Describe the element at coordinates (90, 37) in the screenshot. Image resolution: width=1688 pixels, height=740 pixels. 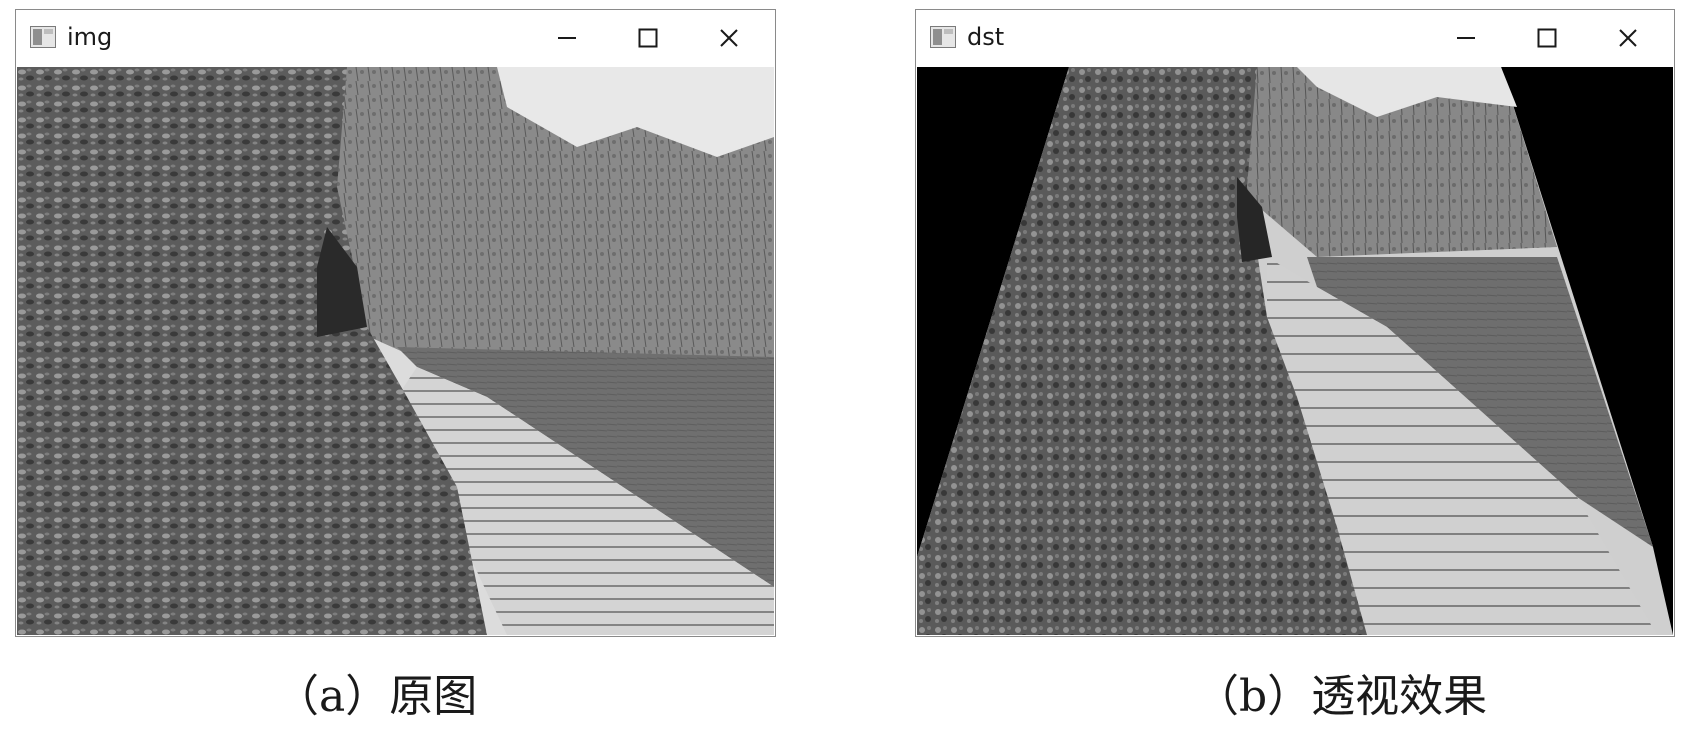
I see `window-title: img` at that location.